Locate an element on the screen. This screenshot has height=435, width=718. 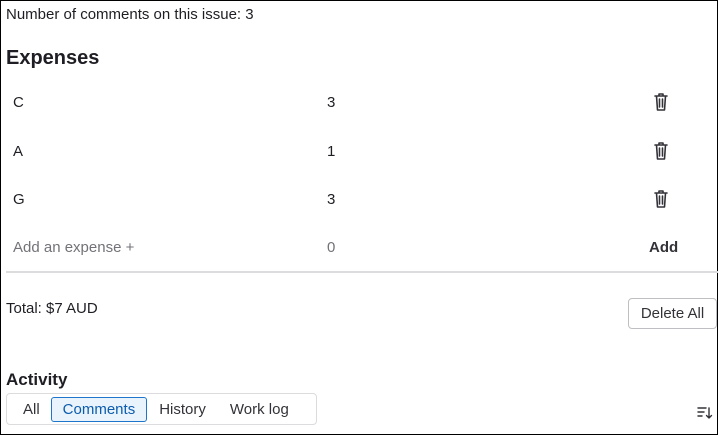
sort-lowest-icon is located at coordinates (705, 413).